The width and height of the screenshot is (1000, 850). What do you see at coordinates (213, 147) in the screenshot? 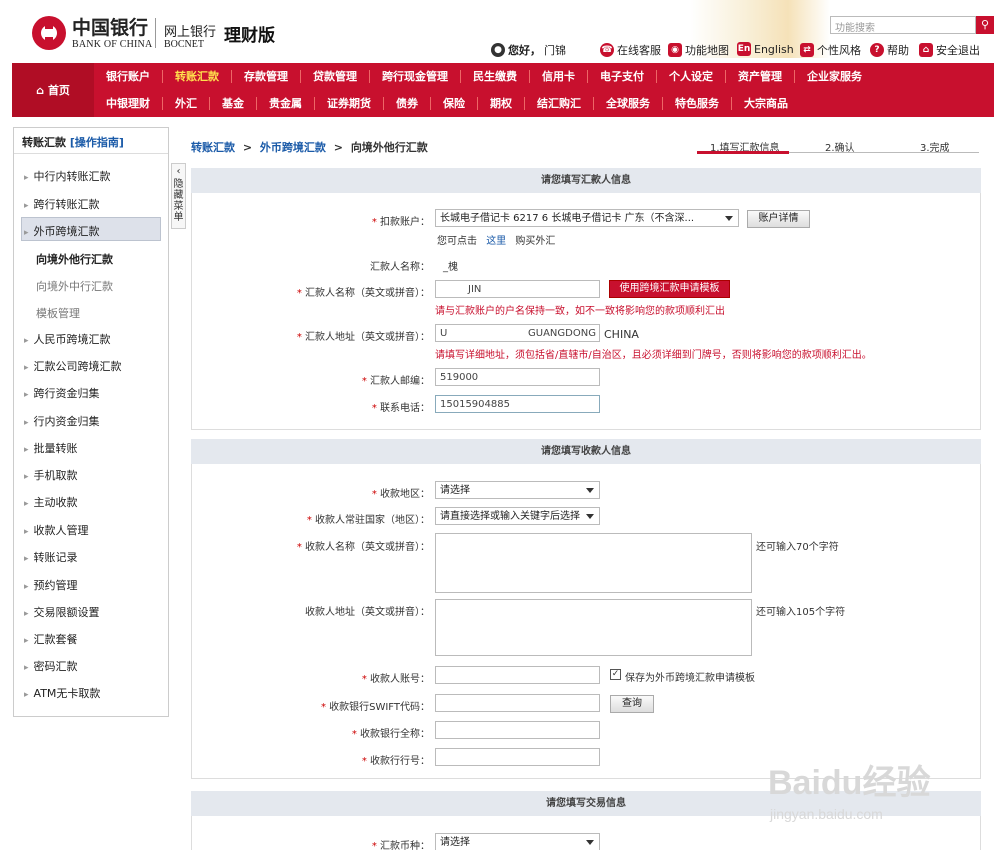
I see `breadcrumb-transfer: 转账汇款` at bounding box center [213, 147].